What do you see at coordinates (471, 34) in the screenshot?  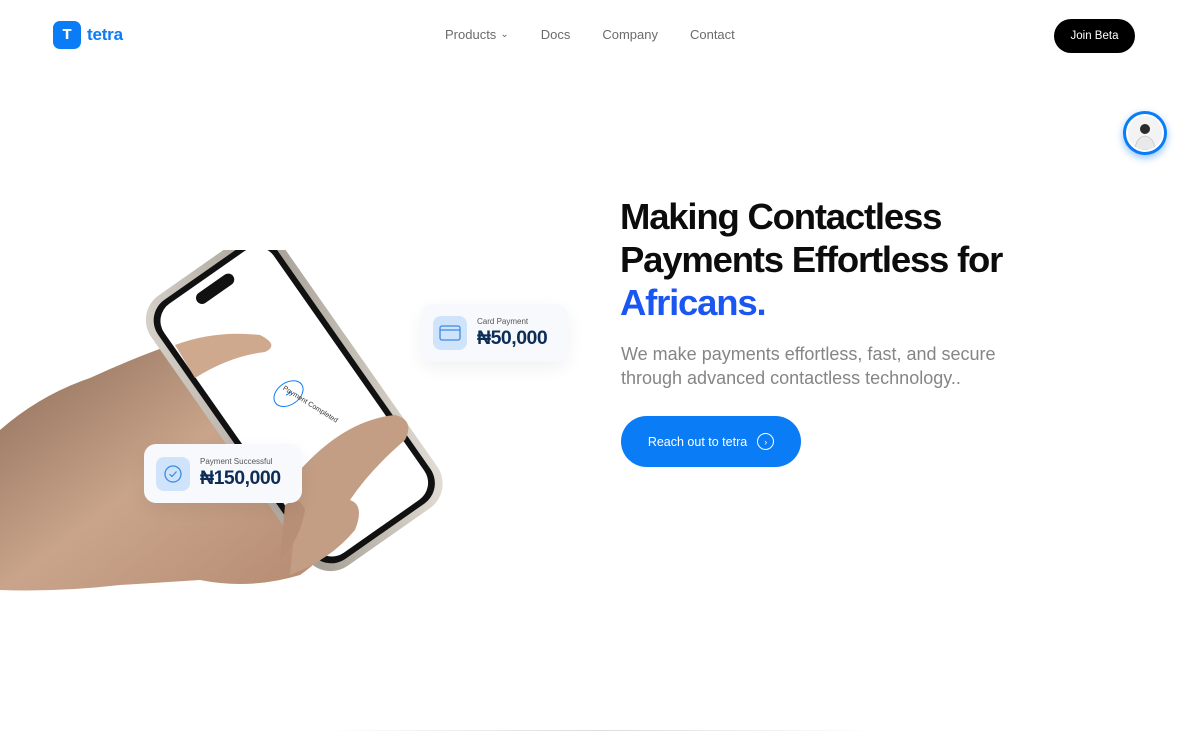 I see `nav-item-label: Products` at bounding box center [471, 34].